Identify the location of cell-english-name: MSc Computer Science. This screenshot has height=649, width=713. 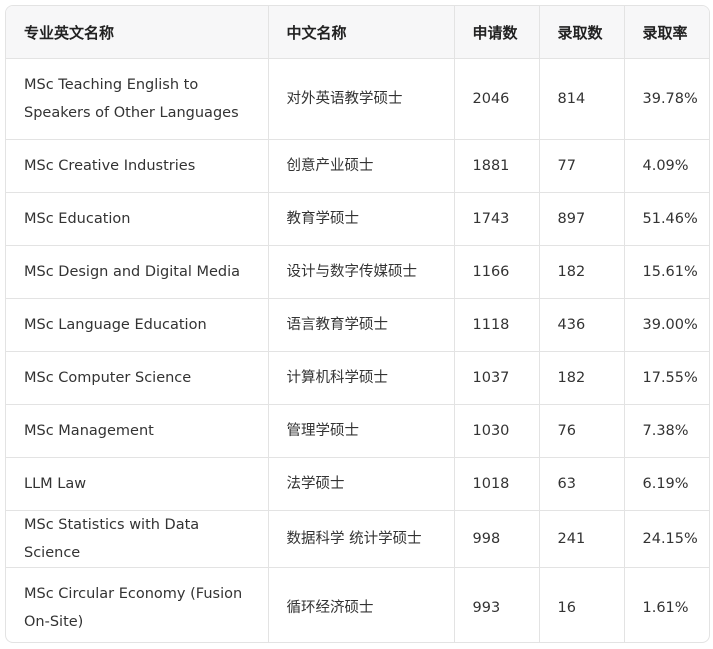
(137, 378).